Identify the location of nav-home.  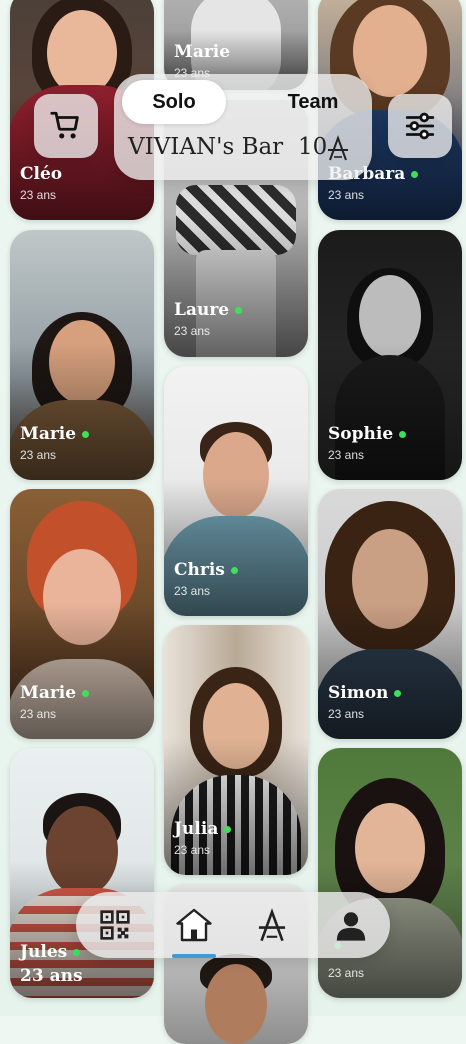
(194, 929).